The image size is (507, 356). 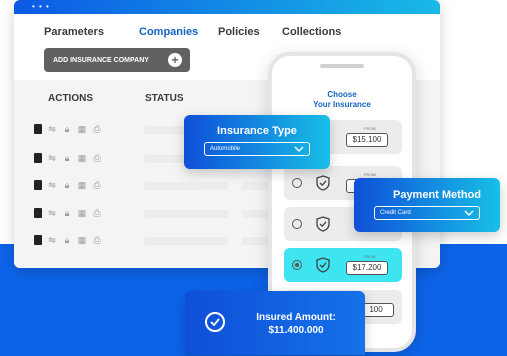 I want to click on phone-title: Choose Your Insurance, so click(x=342, y=100).